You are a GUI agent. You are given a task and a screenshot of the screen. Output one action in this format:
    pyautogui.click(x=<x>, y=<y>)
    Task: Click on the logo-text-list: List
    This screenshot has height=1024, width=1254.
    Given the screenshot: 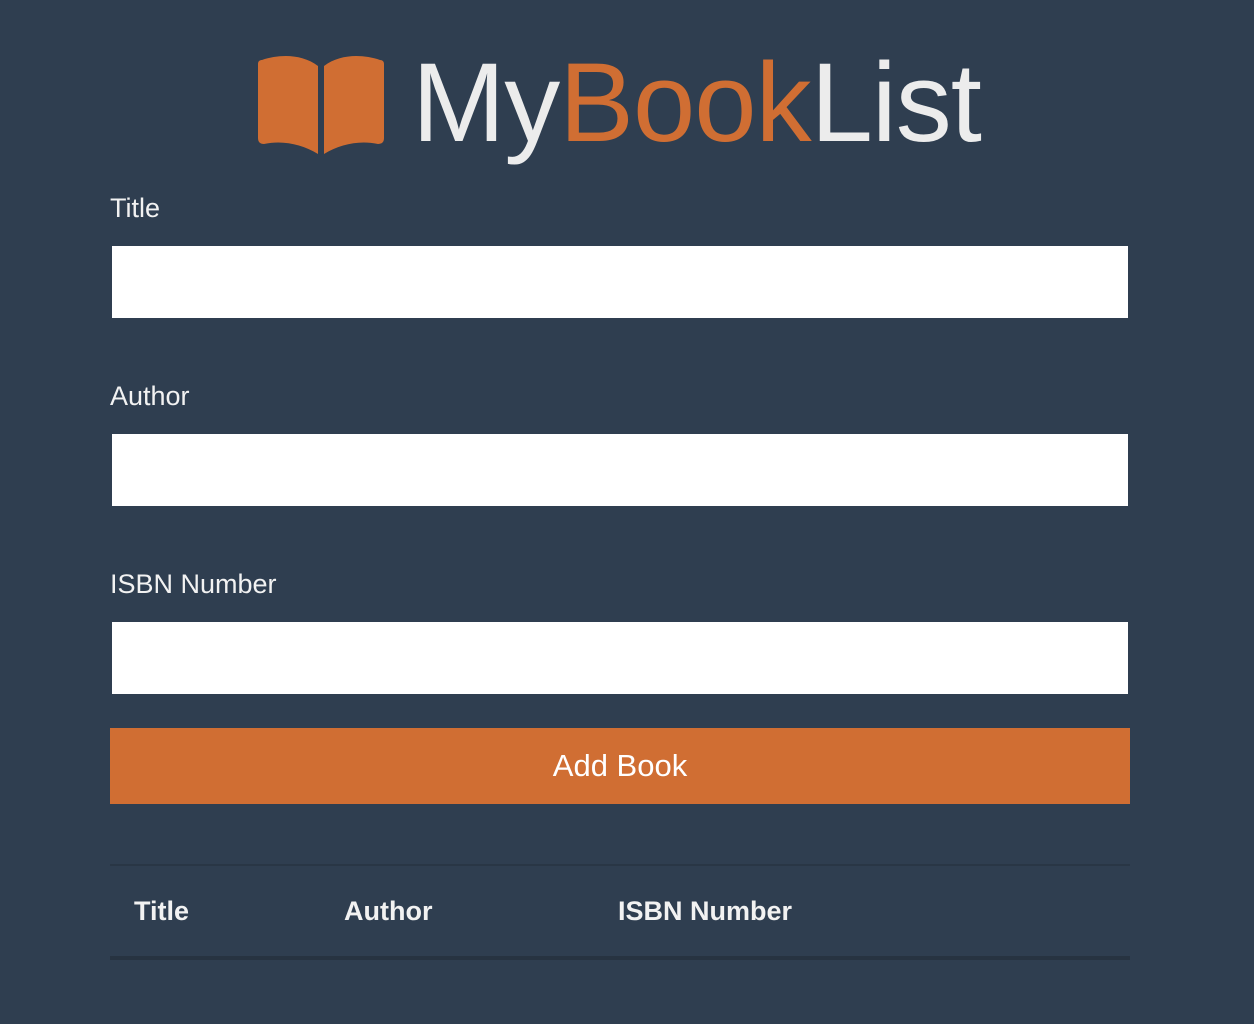 What is the action you would take?
    pyautogui.click(x=896, y=102)
    